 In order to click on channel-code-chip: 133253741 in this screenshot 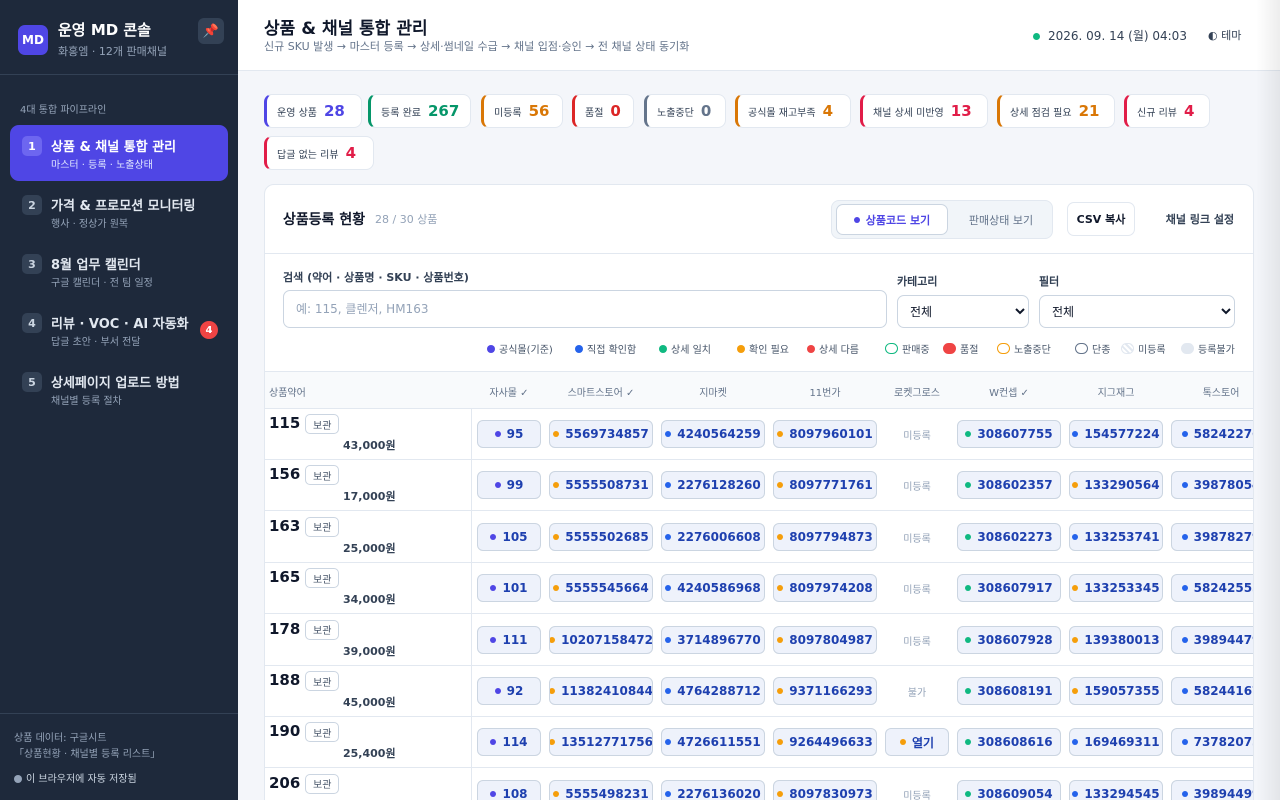, I will do `click(1116, 536)`.